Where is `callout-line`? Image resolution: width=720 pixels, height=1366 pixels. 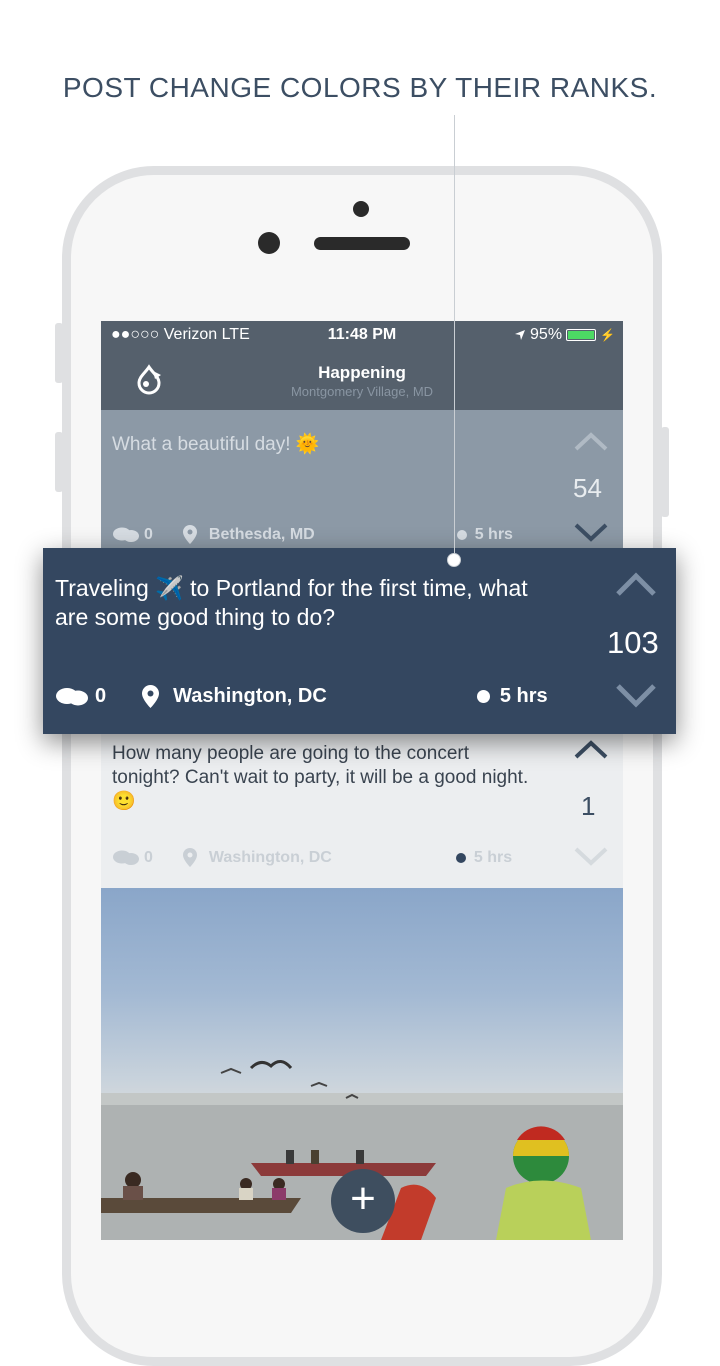 callout-line is located at coordinates (454, 337).